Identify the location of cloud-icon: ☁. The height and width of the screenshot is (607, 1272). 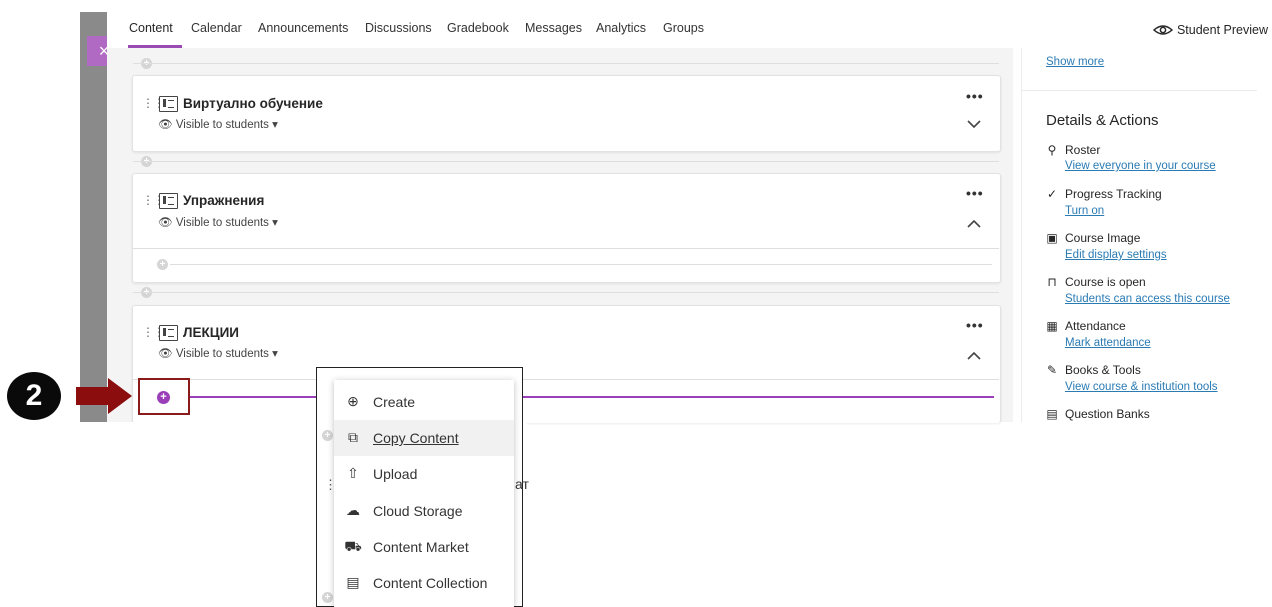
(353, 510).